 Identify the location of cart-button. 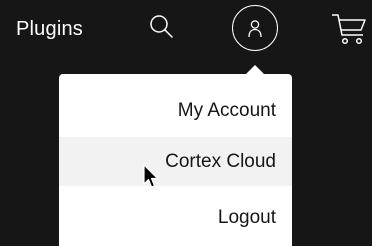
(351, 29).